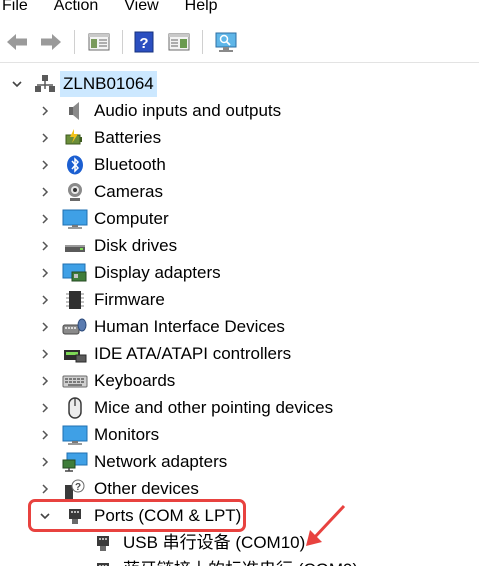  I want to click on tree-item-network-adapters: Network adapters, so click(239, 462).